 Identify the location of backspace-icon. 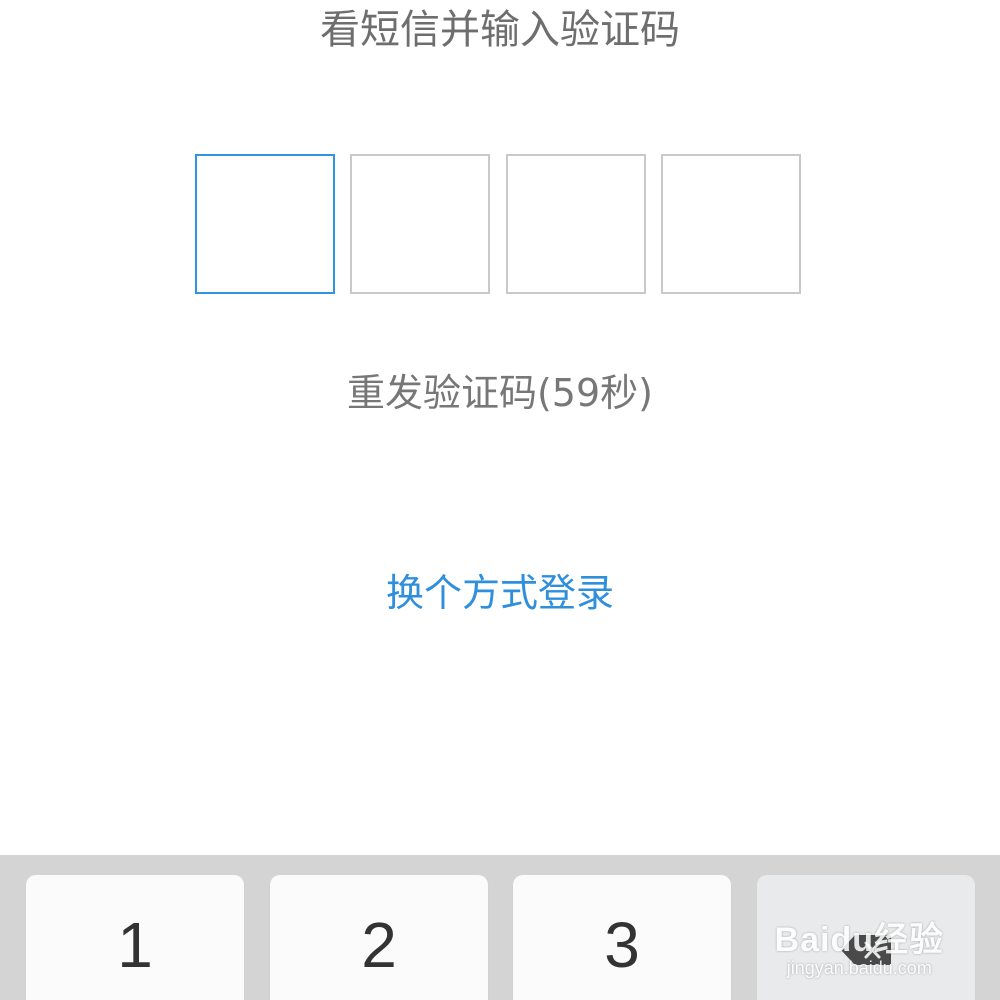
(866, 950).